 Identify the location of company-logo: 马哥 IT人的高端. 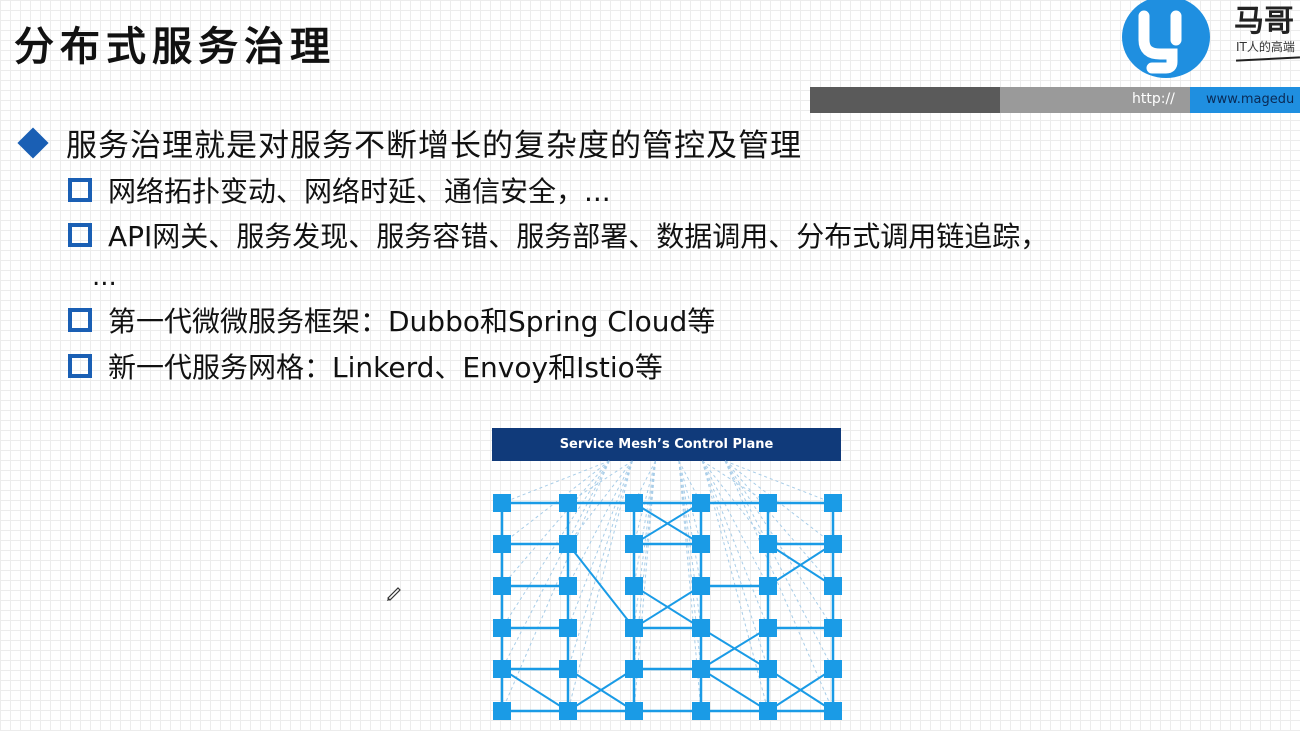
(1209, 41).